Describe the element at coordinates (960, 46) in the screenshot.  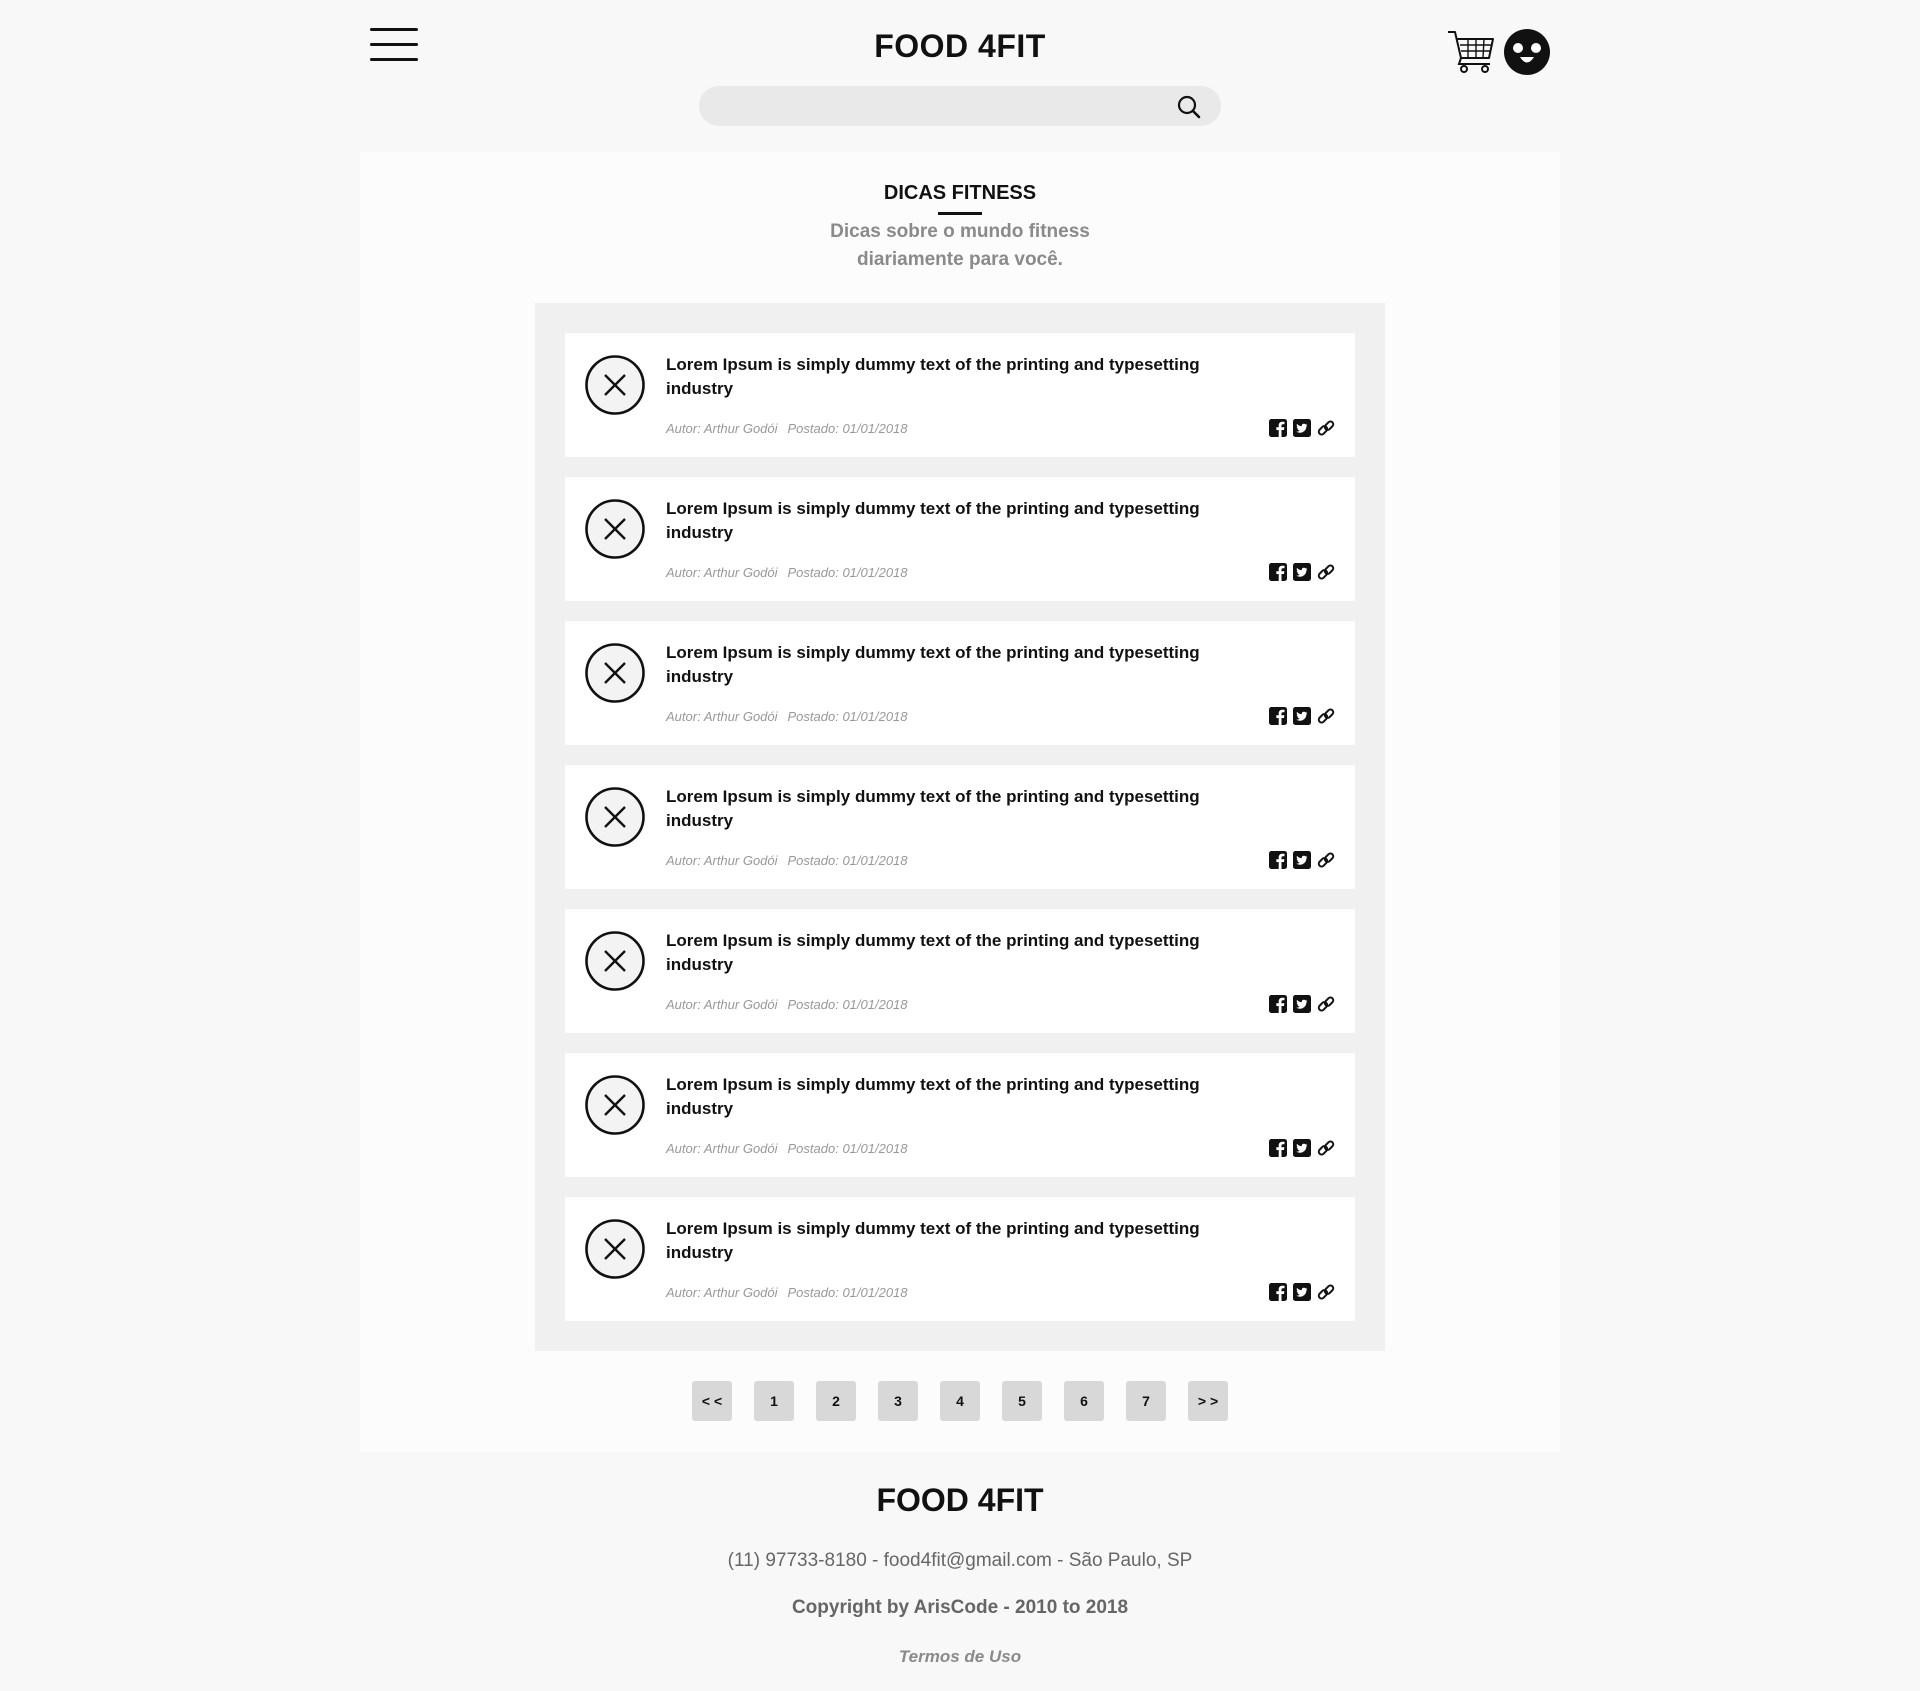
I see `site-logo: FOOD 4FIT` at that location.